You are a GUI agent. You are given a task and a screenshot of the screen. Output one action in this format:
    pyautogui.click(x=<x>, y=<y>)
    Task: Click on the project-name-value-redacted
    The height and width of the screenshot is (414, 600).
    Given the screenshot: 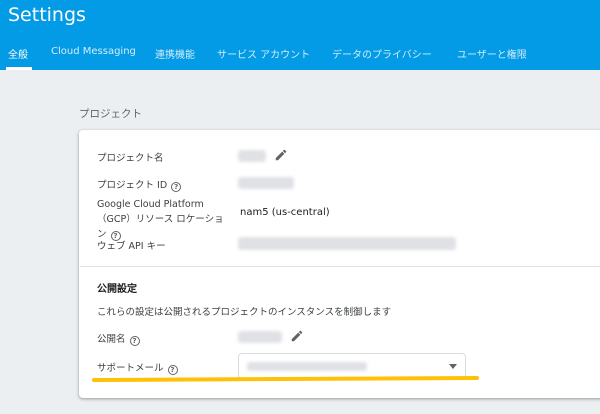 What is the action you would take?
    pyautogui.click(x=252, y=156)
    